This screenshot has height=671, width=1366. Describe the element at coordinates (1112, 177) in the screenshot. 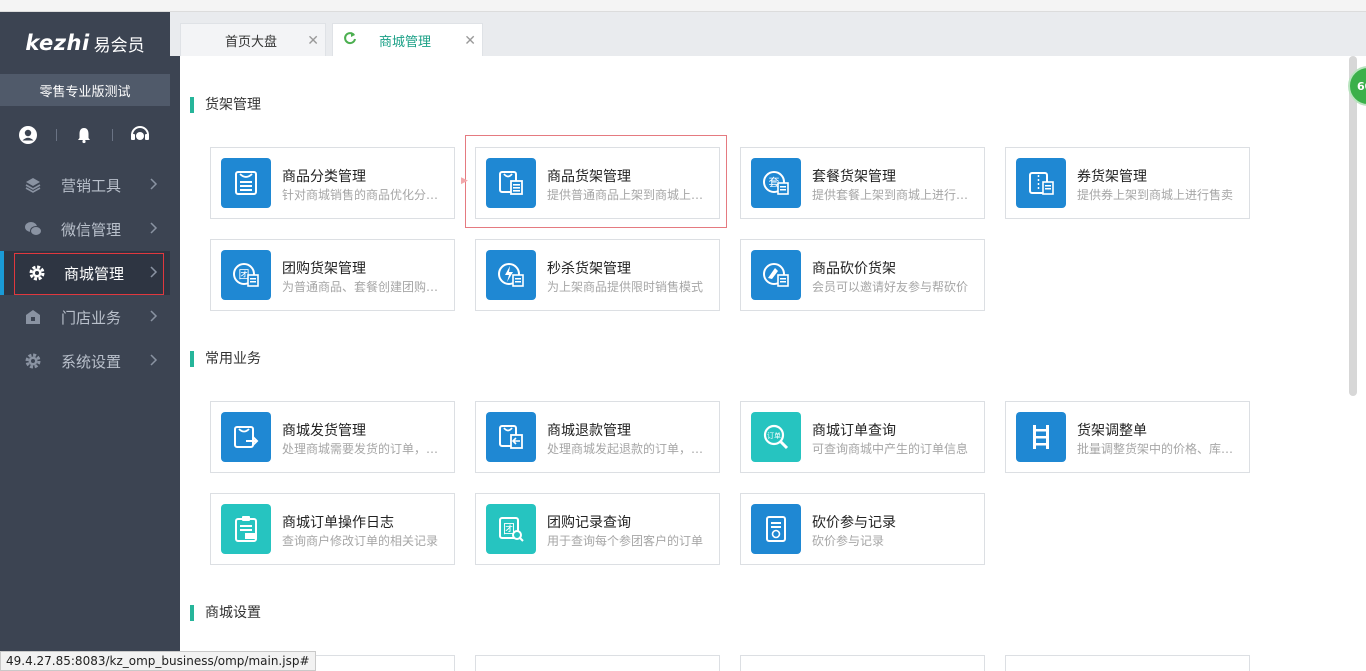

I see `card-title: 券货架管理` at that location.